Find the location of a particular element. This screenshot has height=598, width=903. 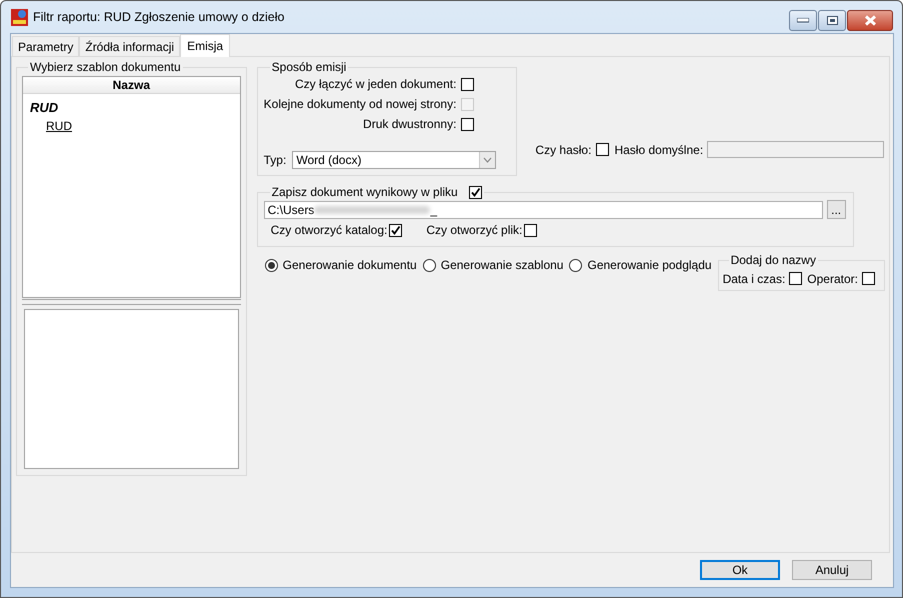

radio-option: Generowanie szablonu is located at coordinates (493, 265).